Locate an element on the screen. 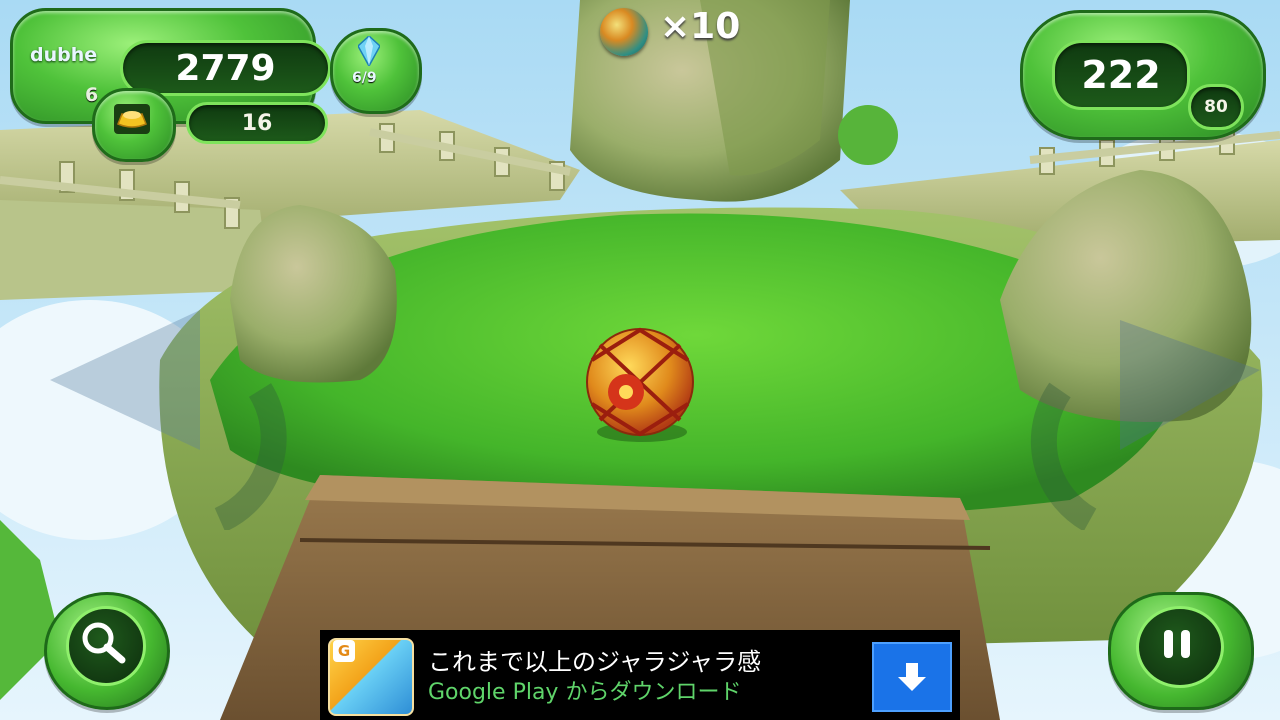  ad-title: これまで以上のジャラジャラ感 is located at coordinates (594, 659).